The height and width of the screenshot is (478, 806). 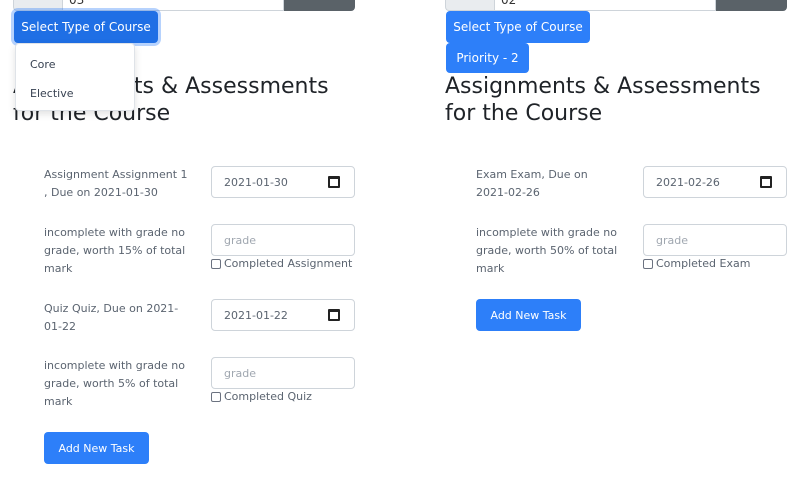 What do you see at coordinates (487, 58) in the screenshot?
I see `priority-button: Priority - 2` at bounding box center [487, 58].